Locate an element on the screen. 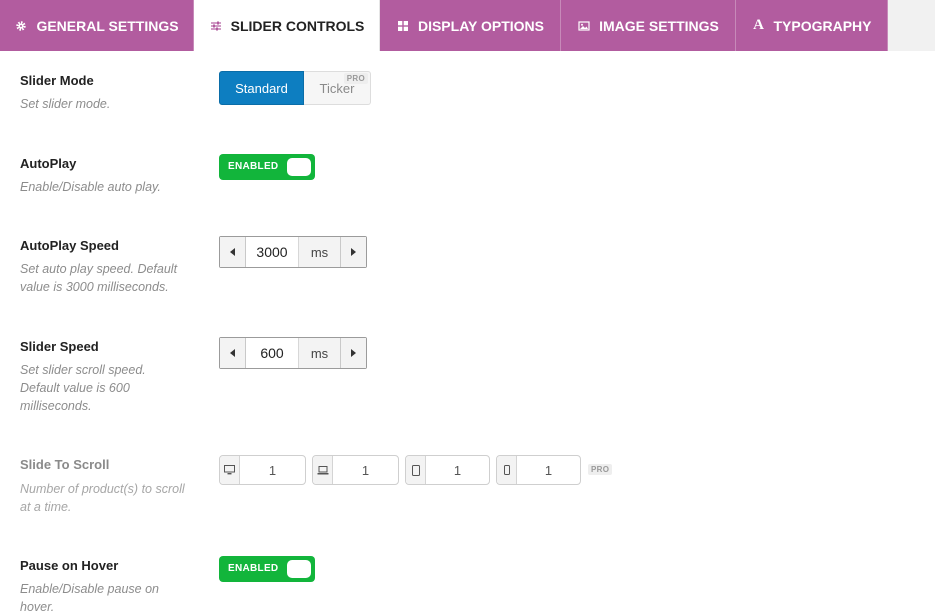 The image size is (935, 616). font-icon: A is located at coordinates (758, 25).